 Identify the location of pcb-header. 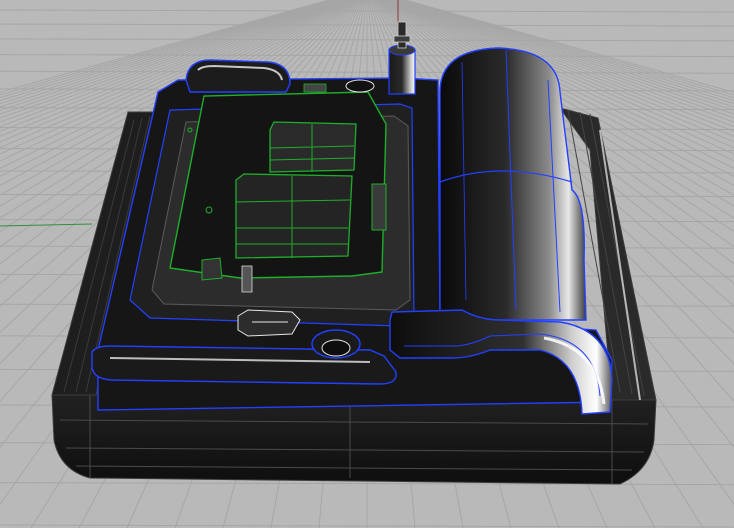
(315, 88).